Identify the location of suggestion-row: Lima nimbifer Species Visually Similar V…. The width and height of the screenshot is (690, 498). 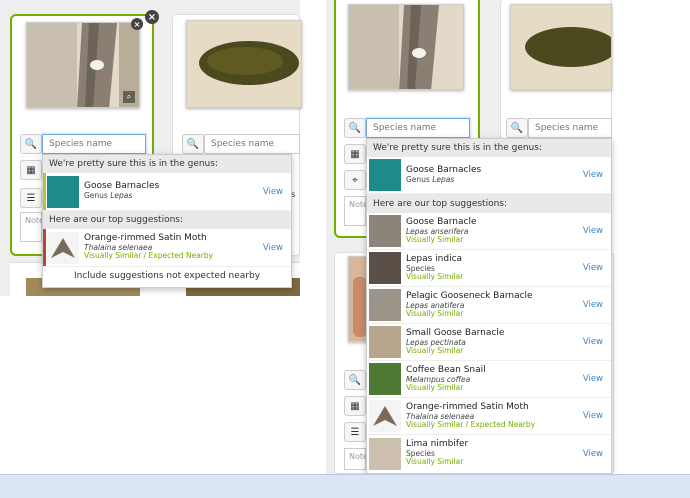
(489, 453).